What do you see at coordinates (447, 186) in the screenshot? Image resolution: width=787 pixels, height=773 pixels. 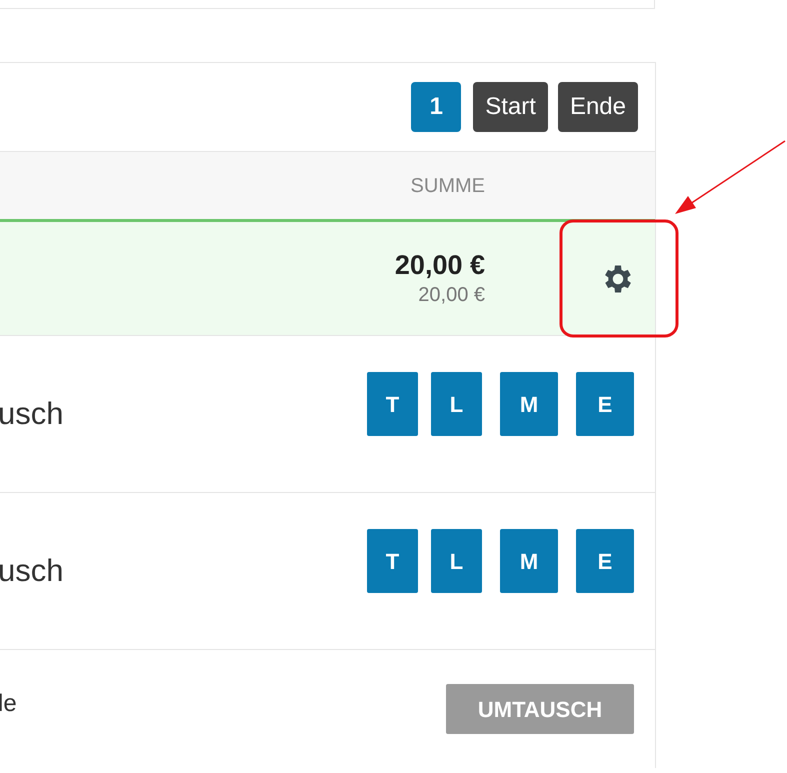 I see `column-header: SUMME` at bounding box center [447, 186].